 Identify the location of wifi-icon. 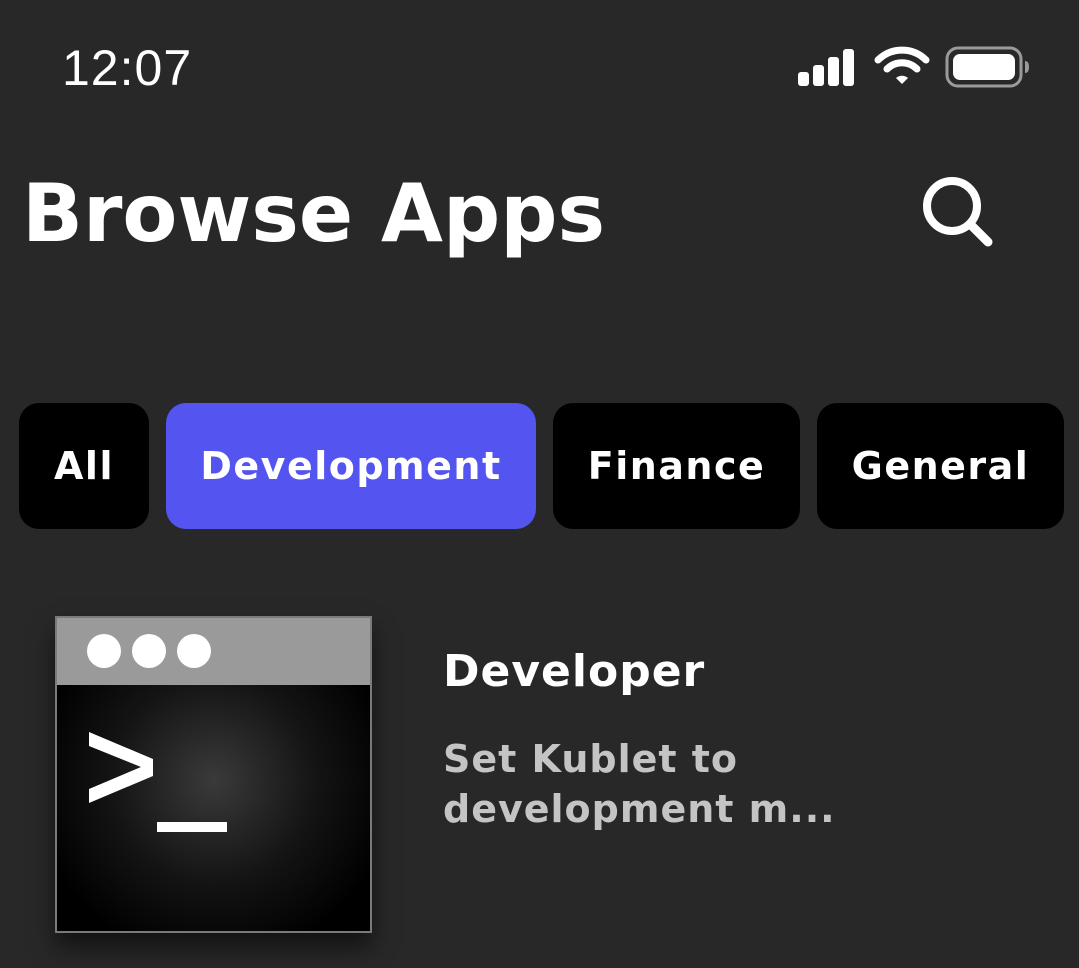
(902, 65).